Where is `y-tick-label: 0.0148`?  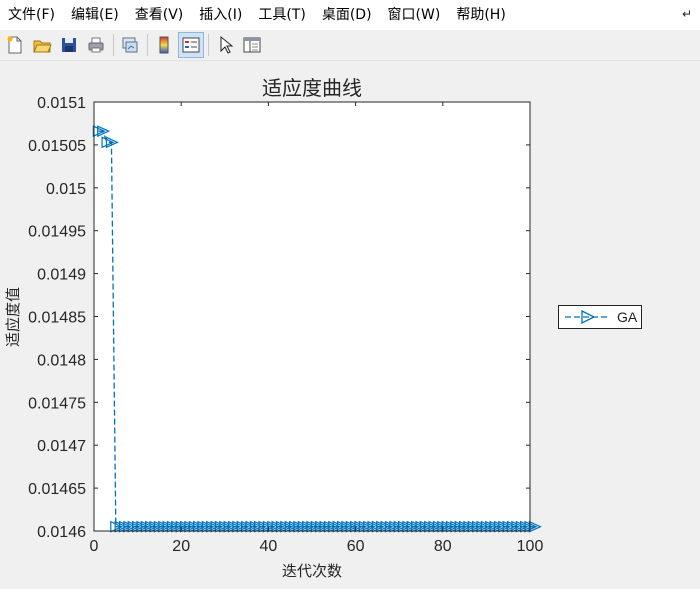 y-tick-label: 0.0148 is located at coordinates (61, 360).